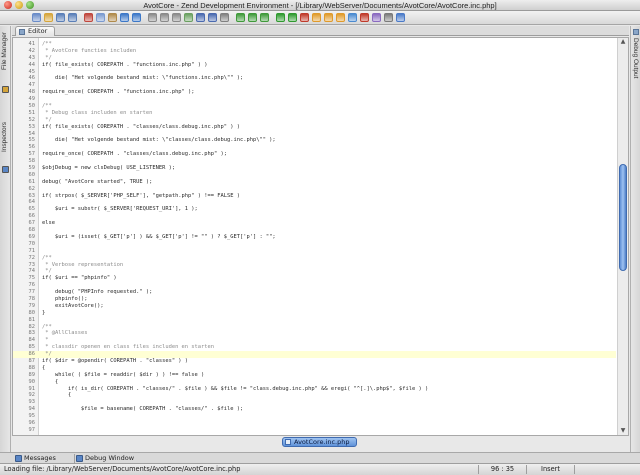 The width and height of the screenshot is (640, 475). What do you see at coordinates (100, 17) in the screenshot?
I see `copy-icon` at bounding box center [100, 17].